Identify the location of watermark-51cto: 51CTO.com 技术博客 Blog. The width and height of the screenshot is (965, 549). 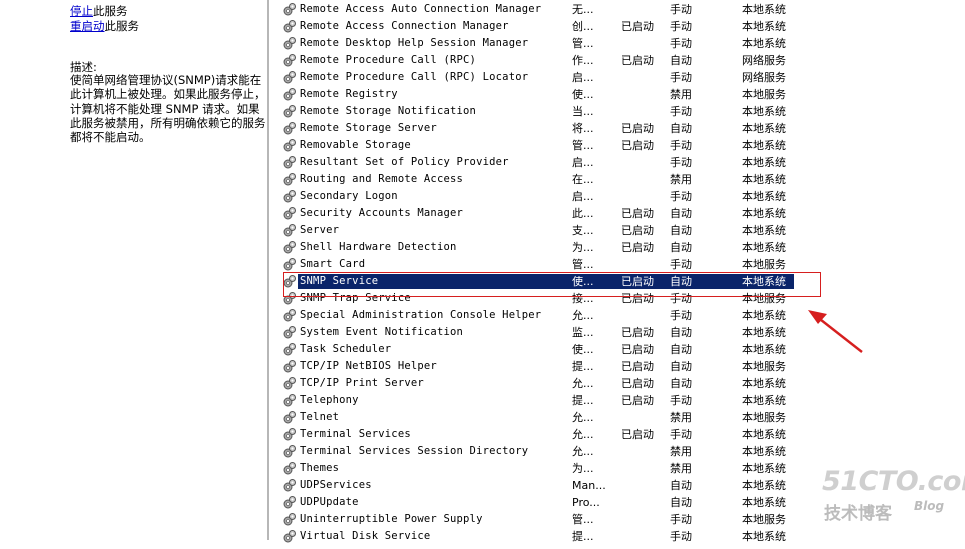
(893, 496).